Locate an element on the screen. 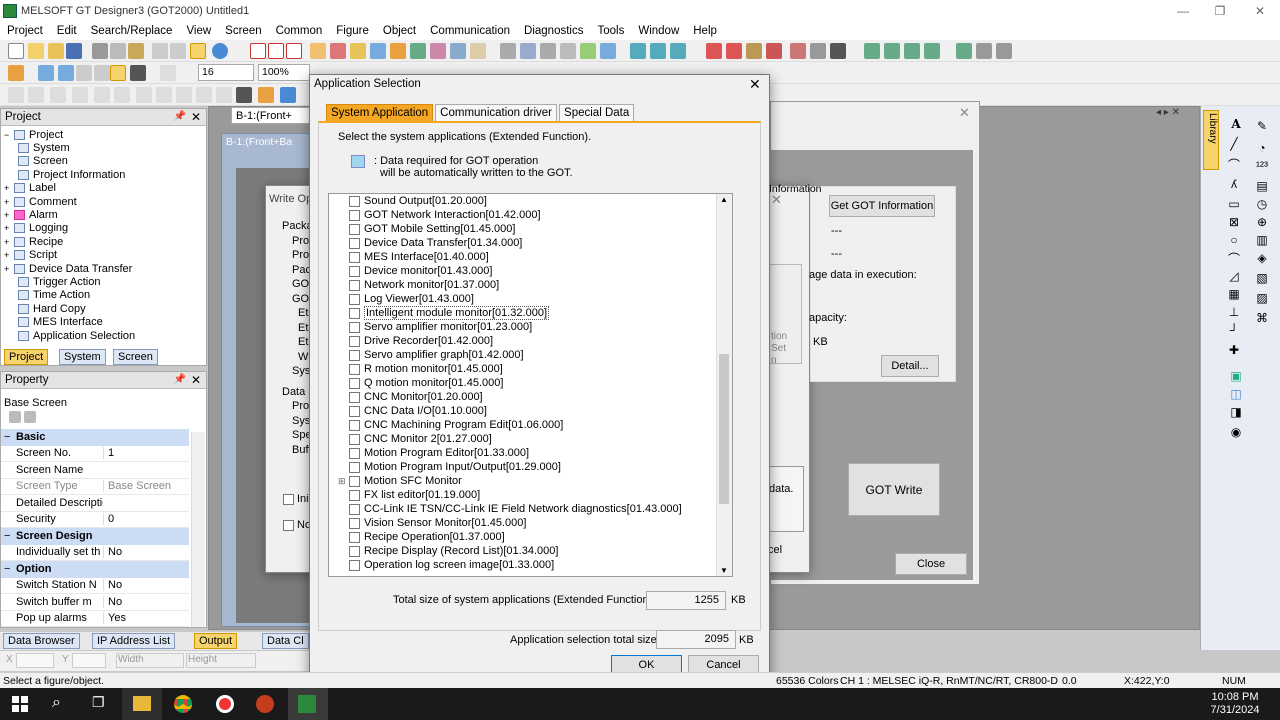 The height and width of the screenshot is (720, 1280). object5-icon is located at coordinates (398, 51).